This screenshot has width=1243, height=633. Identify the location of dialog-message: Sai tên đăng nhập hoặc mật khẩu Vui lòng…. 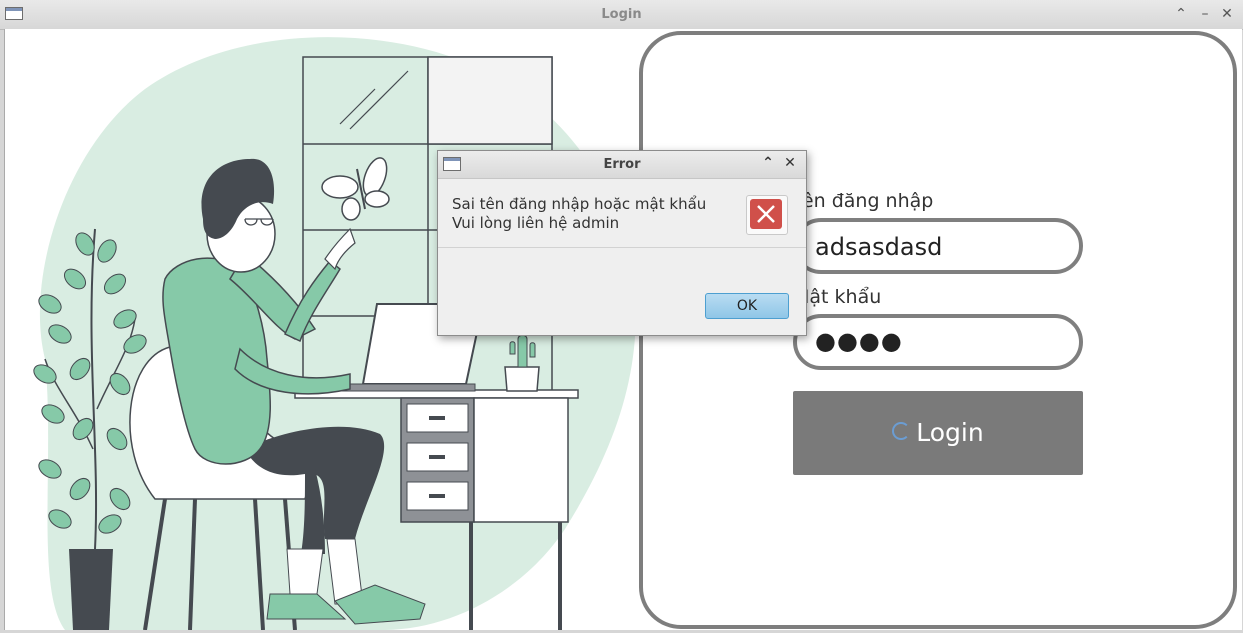
(579, 214).